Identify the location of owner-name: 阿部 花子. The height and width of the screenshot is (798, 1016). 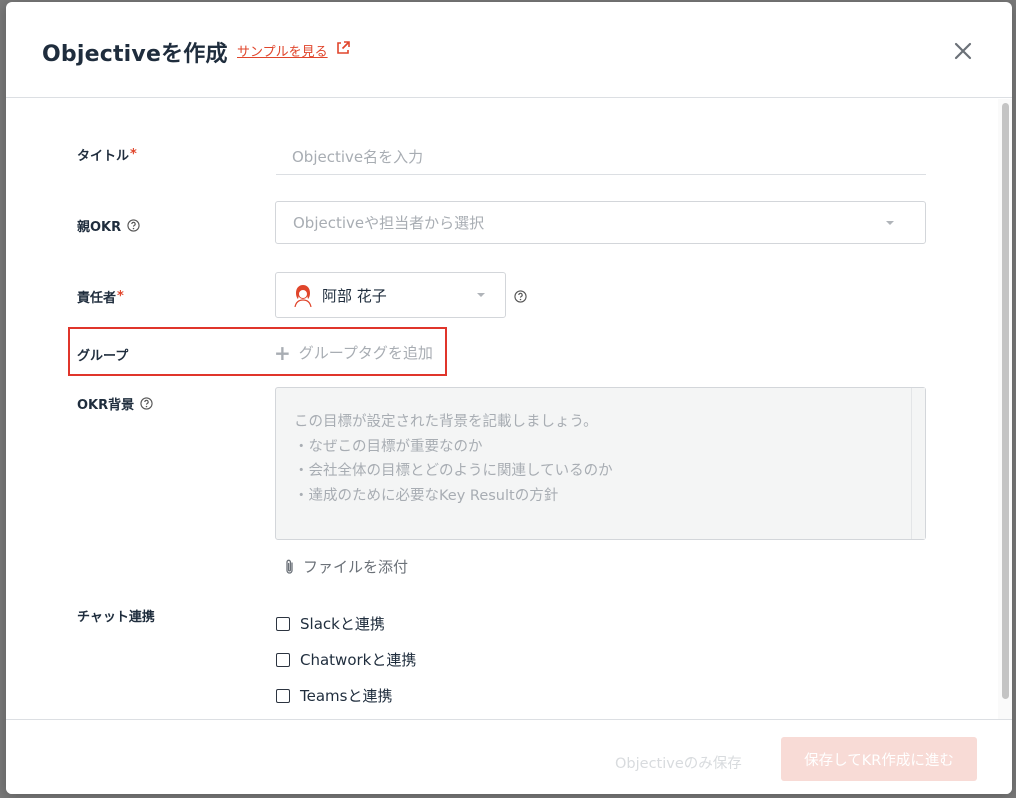
(354, 295).